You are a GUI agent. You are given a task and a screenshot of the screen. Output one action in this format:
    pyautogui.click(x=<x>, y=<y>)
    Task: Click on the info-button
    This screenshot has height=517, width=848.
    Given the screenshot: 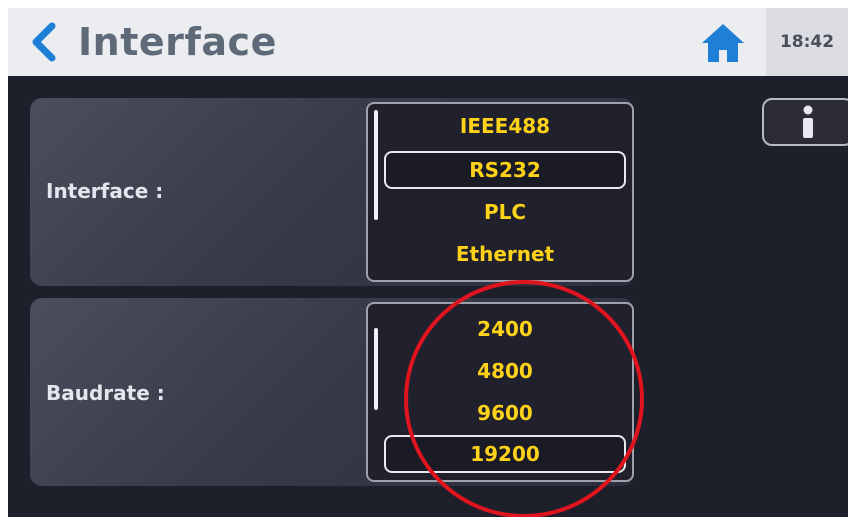 What is the action you would take?
    pyautogui.click(x=805, y=122)
    